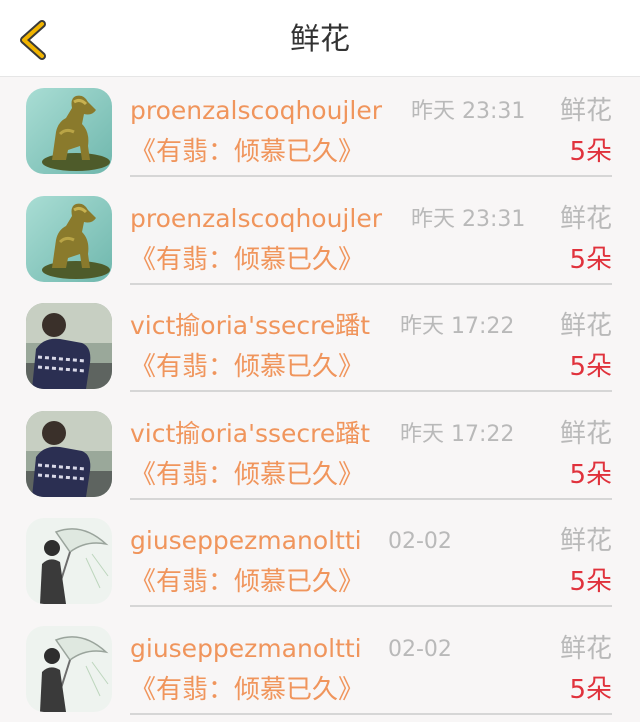 The image size is (640, 722). I want to click on page-title: 鲜花, so click(320, 40).